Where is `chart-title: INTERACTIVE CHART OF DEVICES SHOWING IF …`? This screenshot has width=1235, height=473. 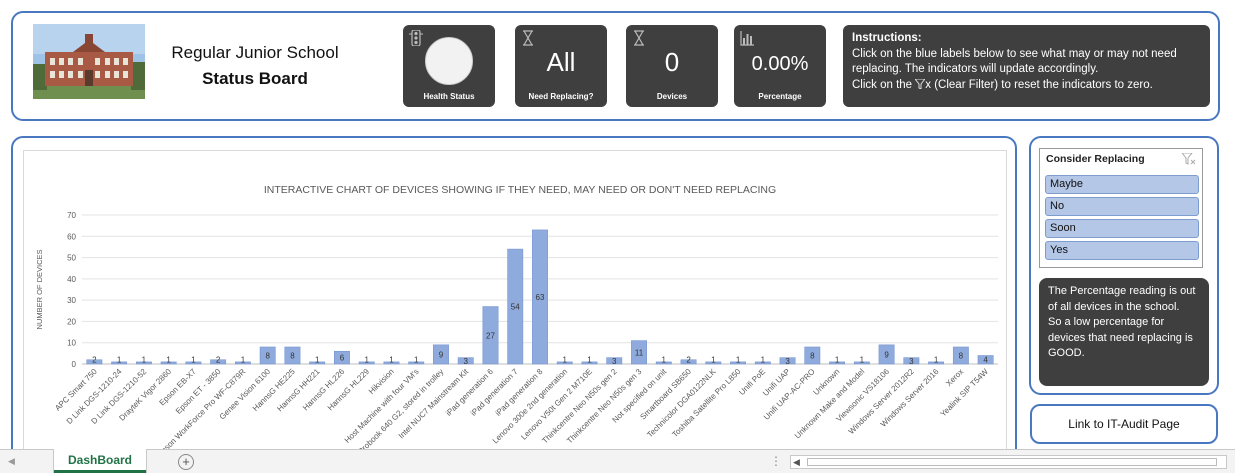
chart-title: INTERACTIVE CHART OF DEVICES SHOWING IF … is located at coordinates (520, 190).